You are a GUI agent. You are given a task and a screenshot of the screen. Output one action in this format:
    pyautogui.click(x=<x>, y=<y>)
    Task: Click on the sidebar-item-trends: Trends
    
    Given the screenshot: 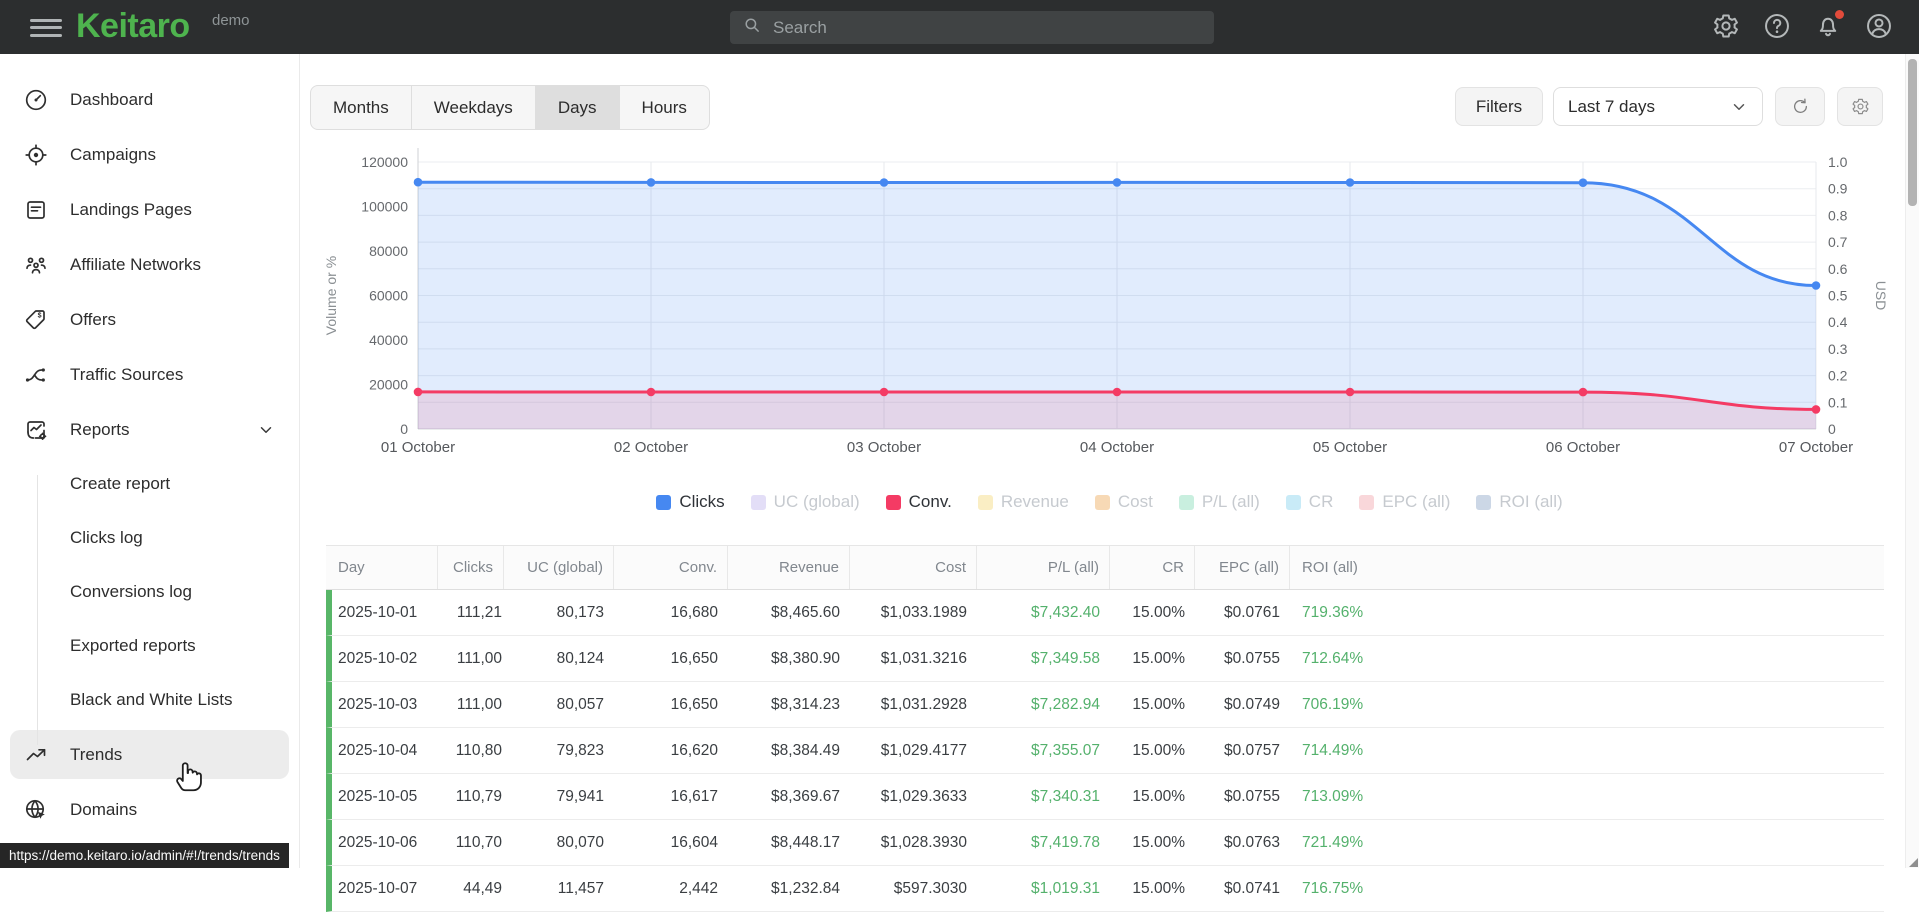 What is the action you would take?
    pyautogui.click(x=149, y=754)
    